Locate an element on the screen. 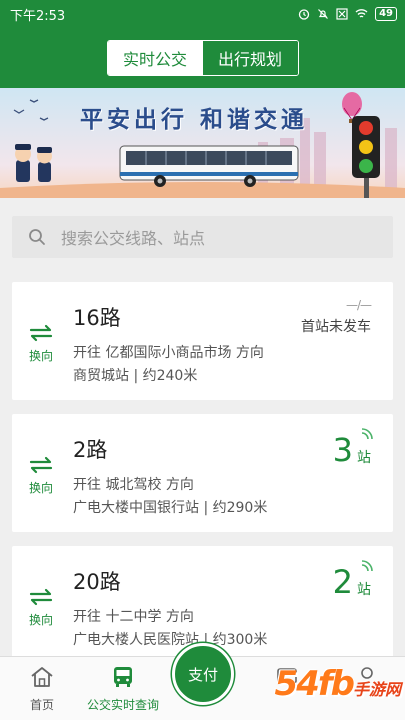  route-name: 20路 is located at coordinates (97, 582).